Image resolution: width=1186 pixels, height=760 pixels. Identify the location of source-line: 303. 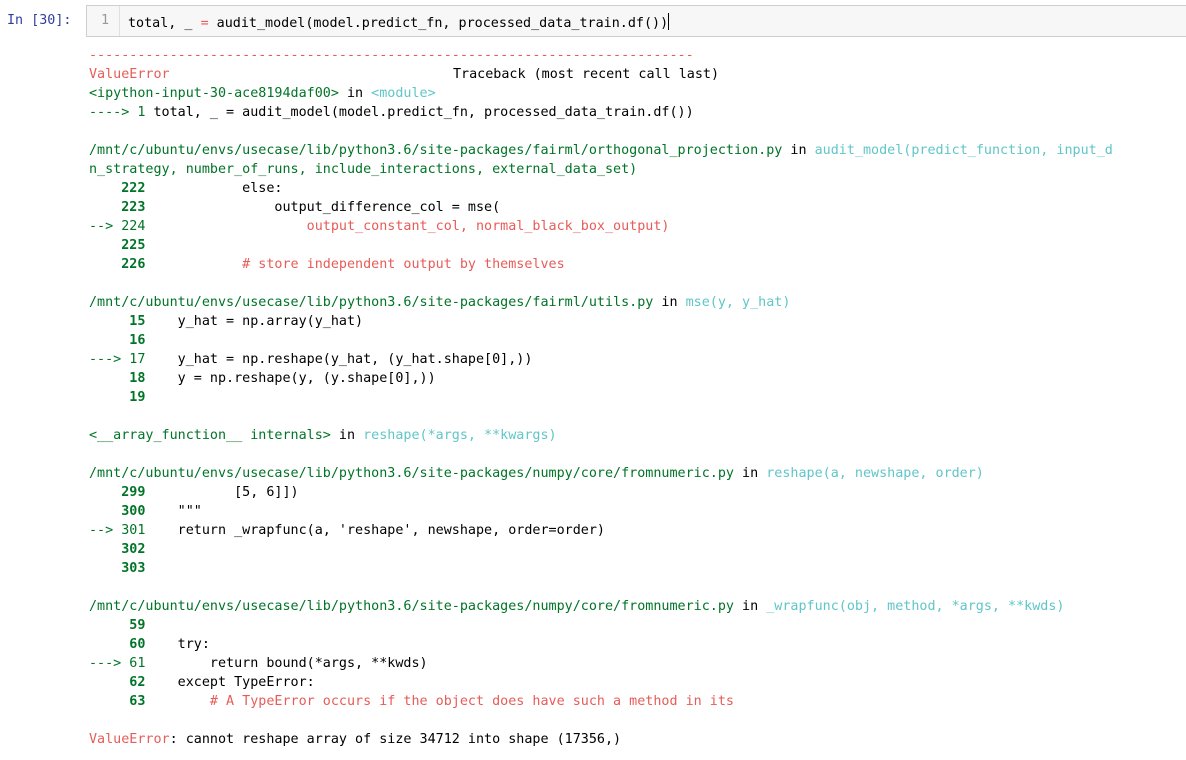
(117, 568).